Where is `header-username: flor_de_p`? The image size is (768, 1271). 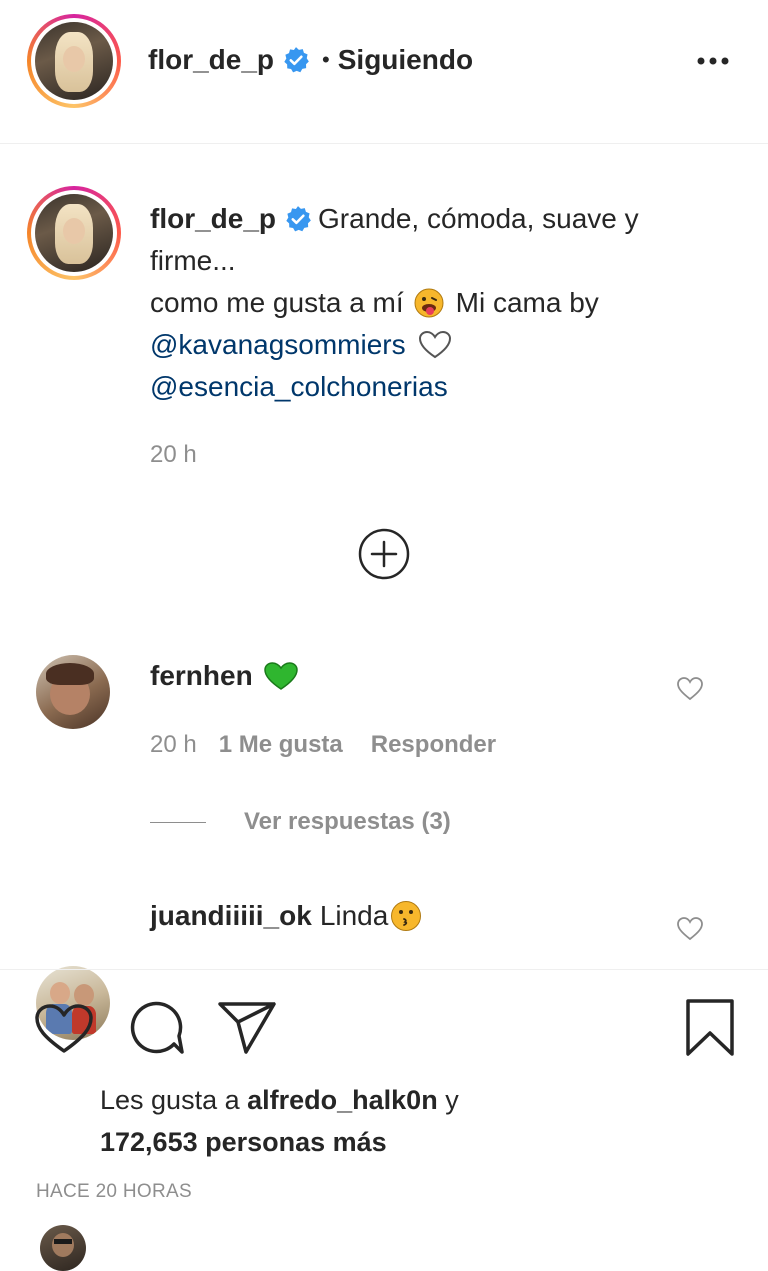
header-username: flor_de_p is located at coordinates (211, 60).